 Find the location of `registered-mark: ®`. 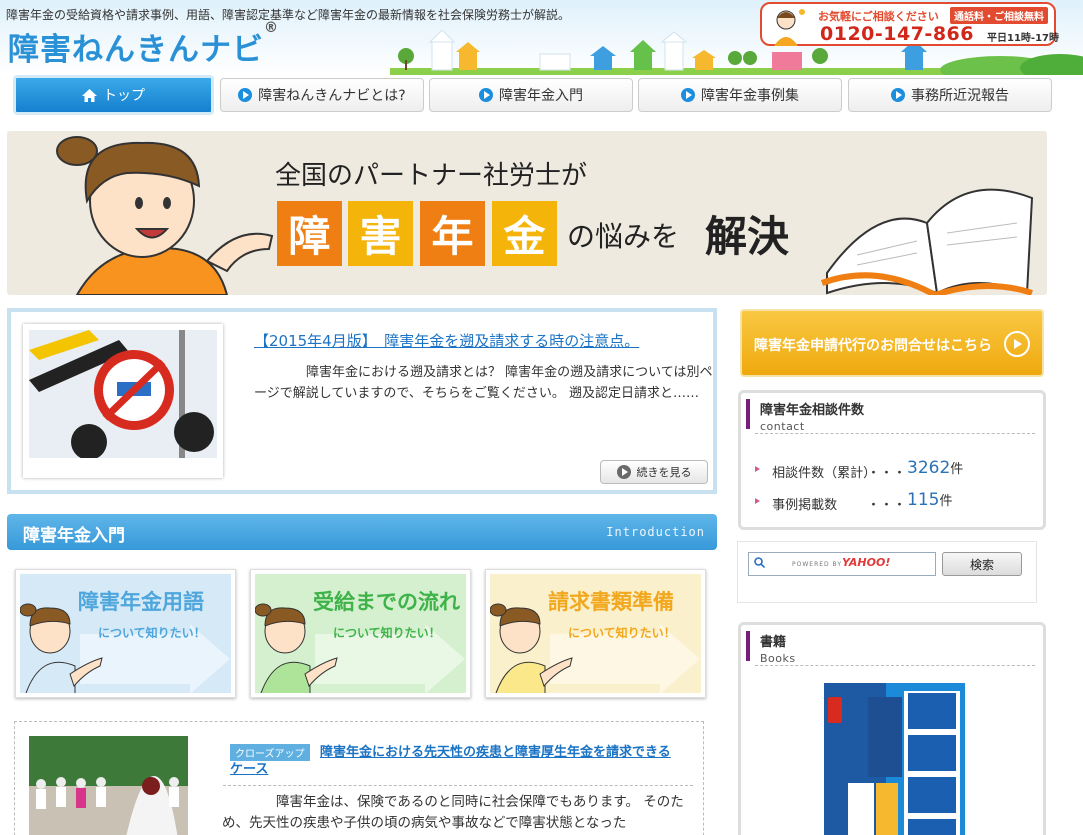

registered-mark: ® is located at coordinates (271, 28).